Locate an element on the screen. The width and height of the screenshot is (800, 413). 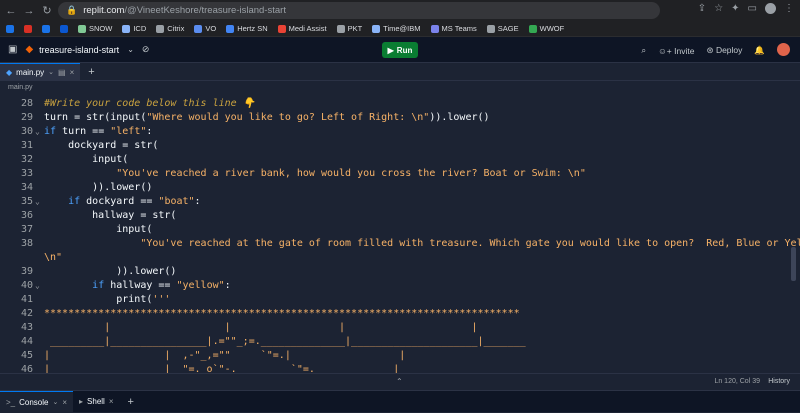
line-number: 36 is located at coordinates (26, 215).